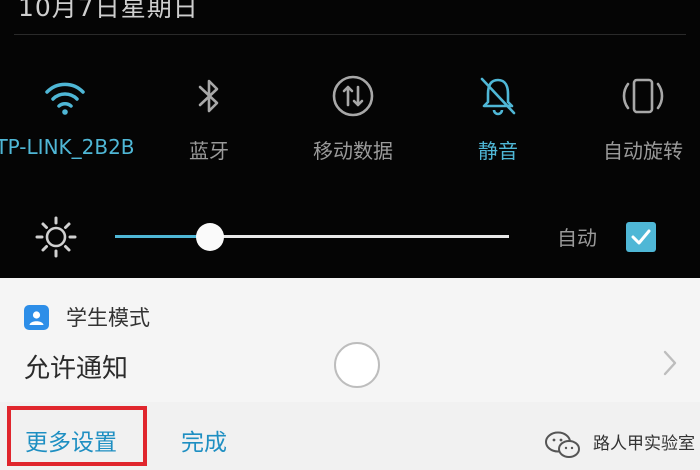 This screenshot has height=470, width=700. I want to click on done-button: 完成, so click(204, 440).